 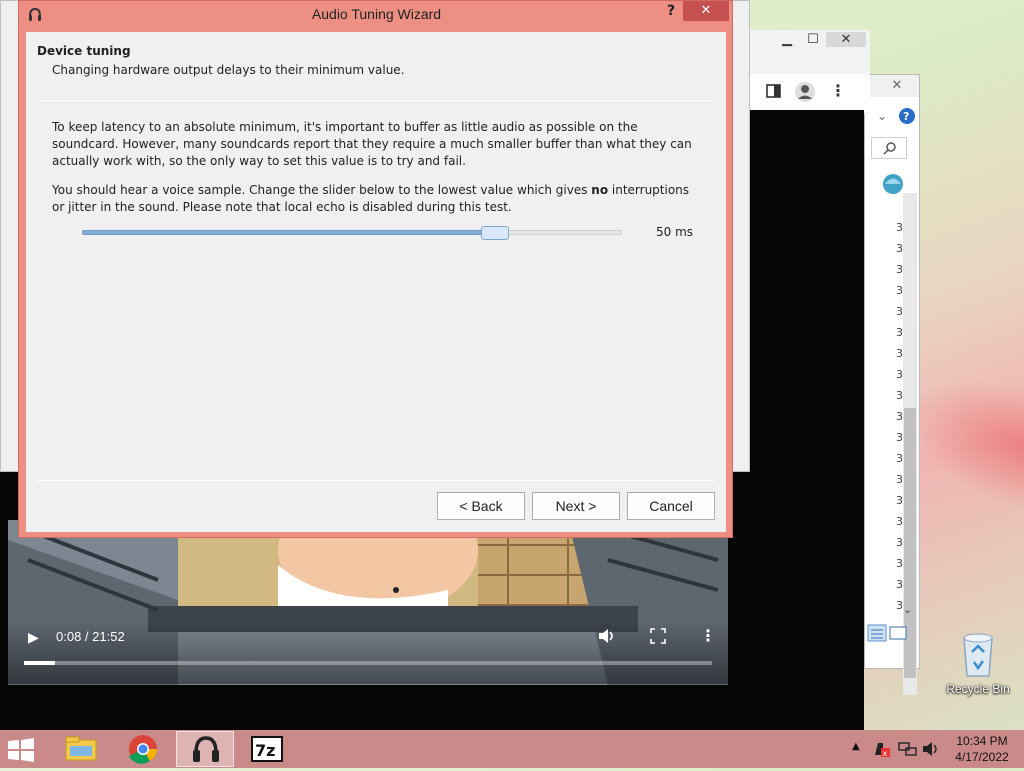 What do you see at coordinates (84, 51) in the screenshot?
I see `page-heading: Device tuning` at bounding box center [84, 51].